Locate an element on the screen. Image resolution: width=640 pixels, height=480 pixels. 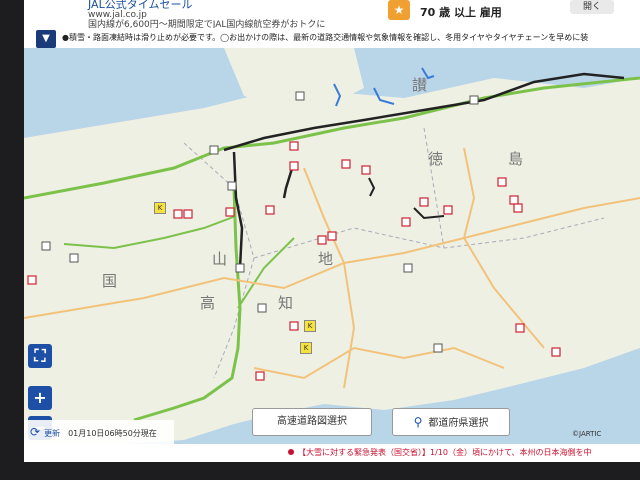
ad-right-text: 70 歳 以上 雇用 is located at coordinates (461, 12).